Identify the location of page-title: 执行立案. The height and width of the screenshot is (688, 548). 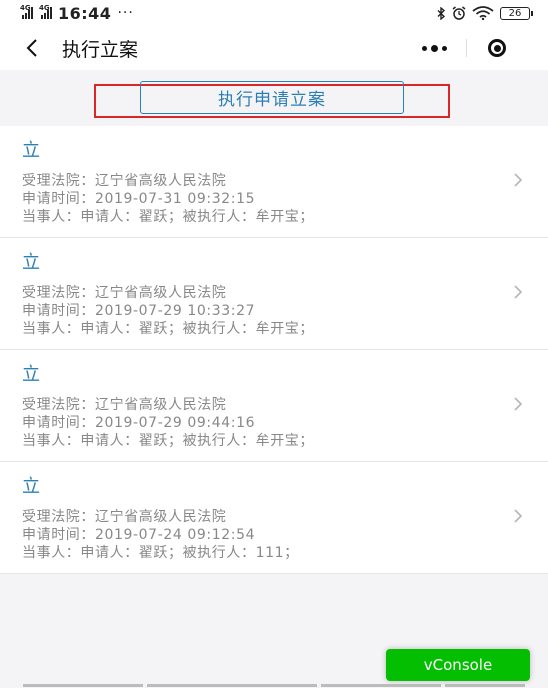
(100, 49).